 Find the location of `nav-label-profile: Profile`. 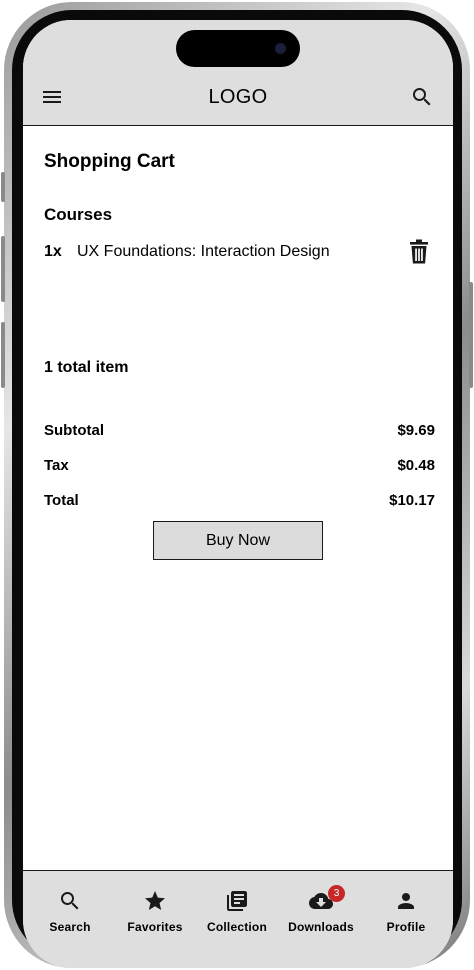

nav-label-profile: Profile is located at coordinates (406, 927).